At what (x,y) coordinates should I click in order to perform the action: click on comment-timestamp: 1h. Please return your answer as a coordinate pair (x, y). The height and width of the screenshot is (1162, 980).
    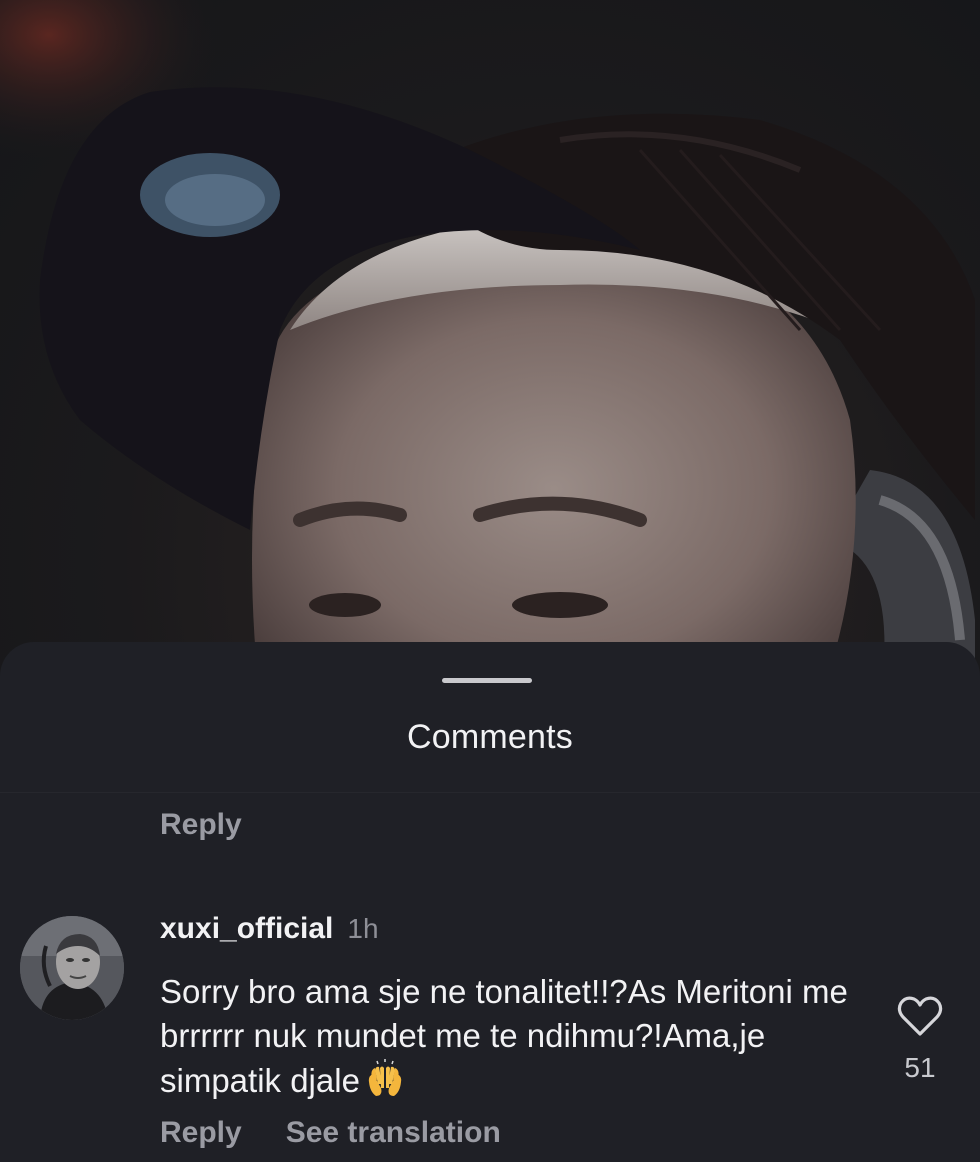
    Looking at the image, I should click on (363, 928).